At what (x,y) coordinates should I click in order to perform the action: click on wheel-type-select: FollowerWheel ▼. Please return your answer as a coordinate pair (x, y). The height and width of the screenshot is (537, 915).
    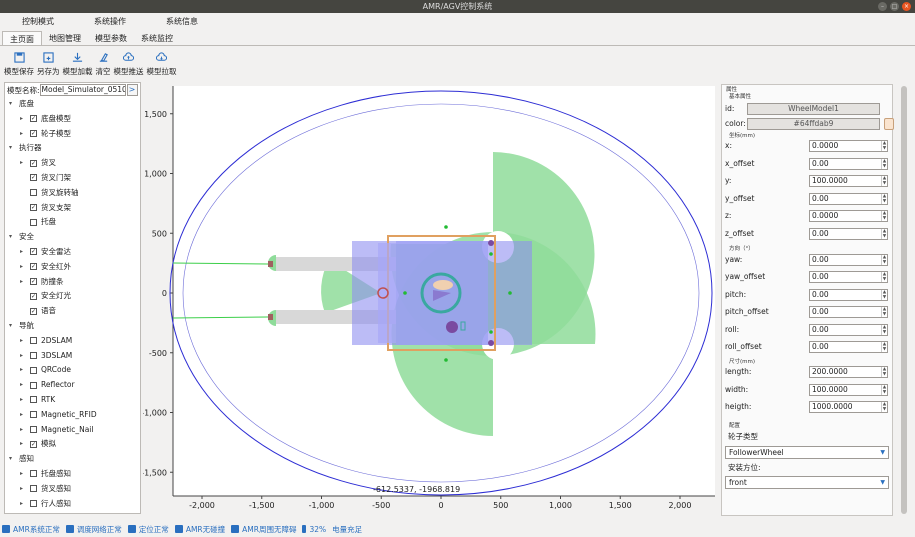
    Looking at the image, I should click on (807, 452).